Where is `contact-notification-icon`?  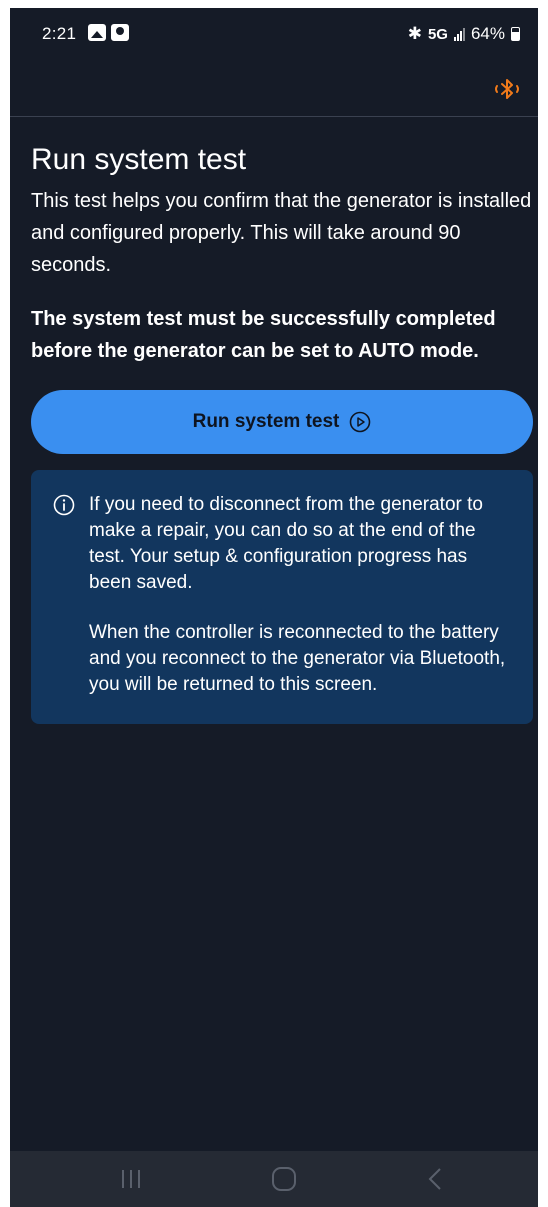
contact-notification-icon is located at coordinates (120, 32).